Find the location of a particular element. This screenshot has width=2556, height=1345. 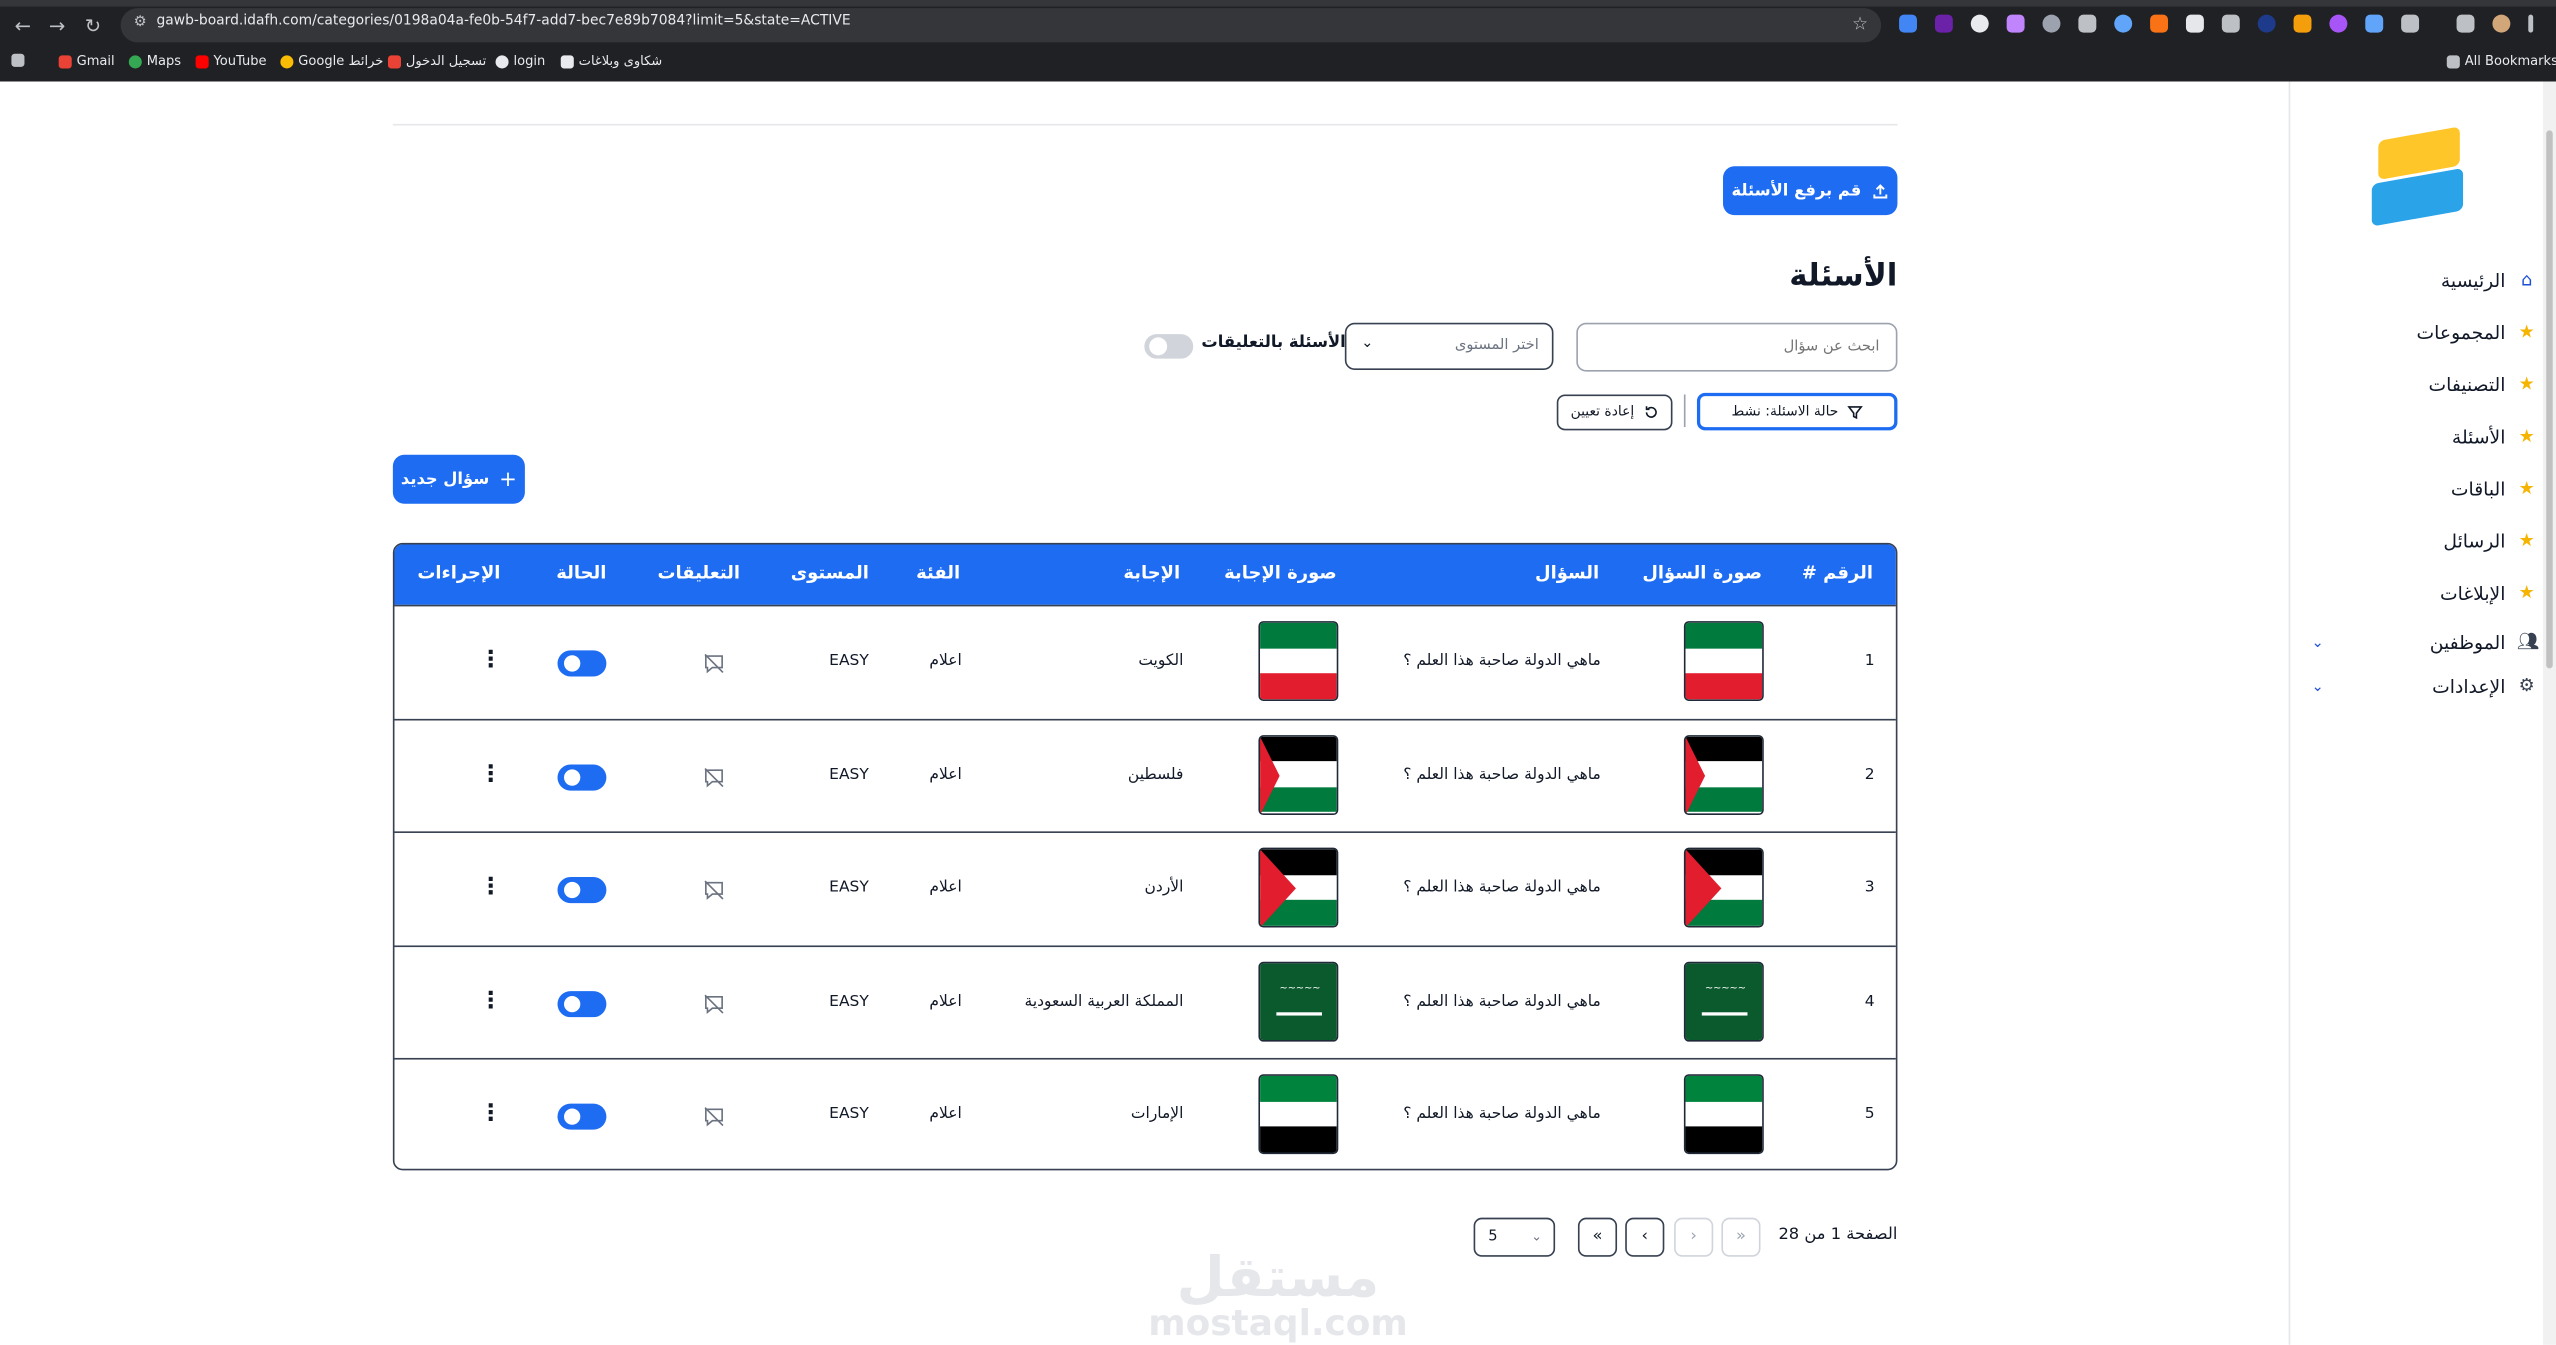

bookmark-youtube: YouTube is located at coordinates (231, 61).